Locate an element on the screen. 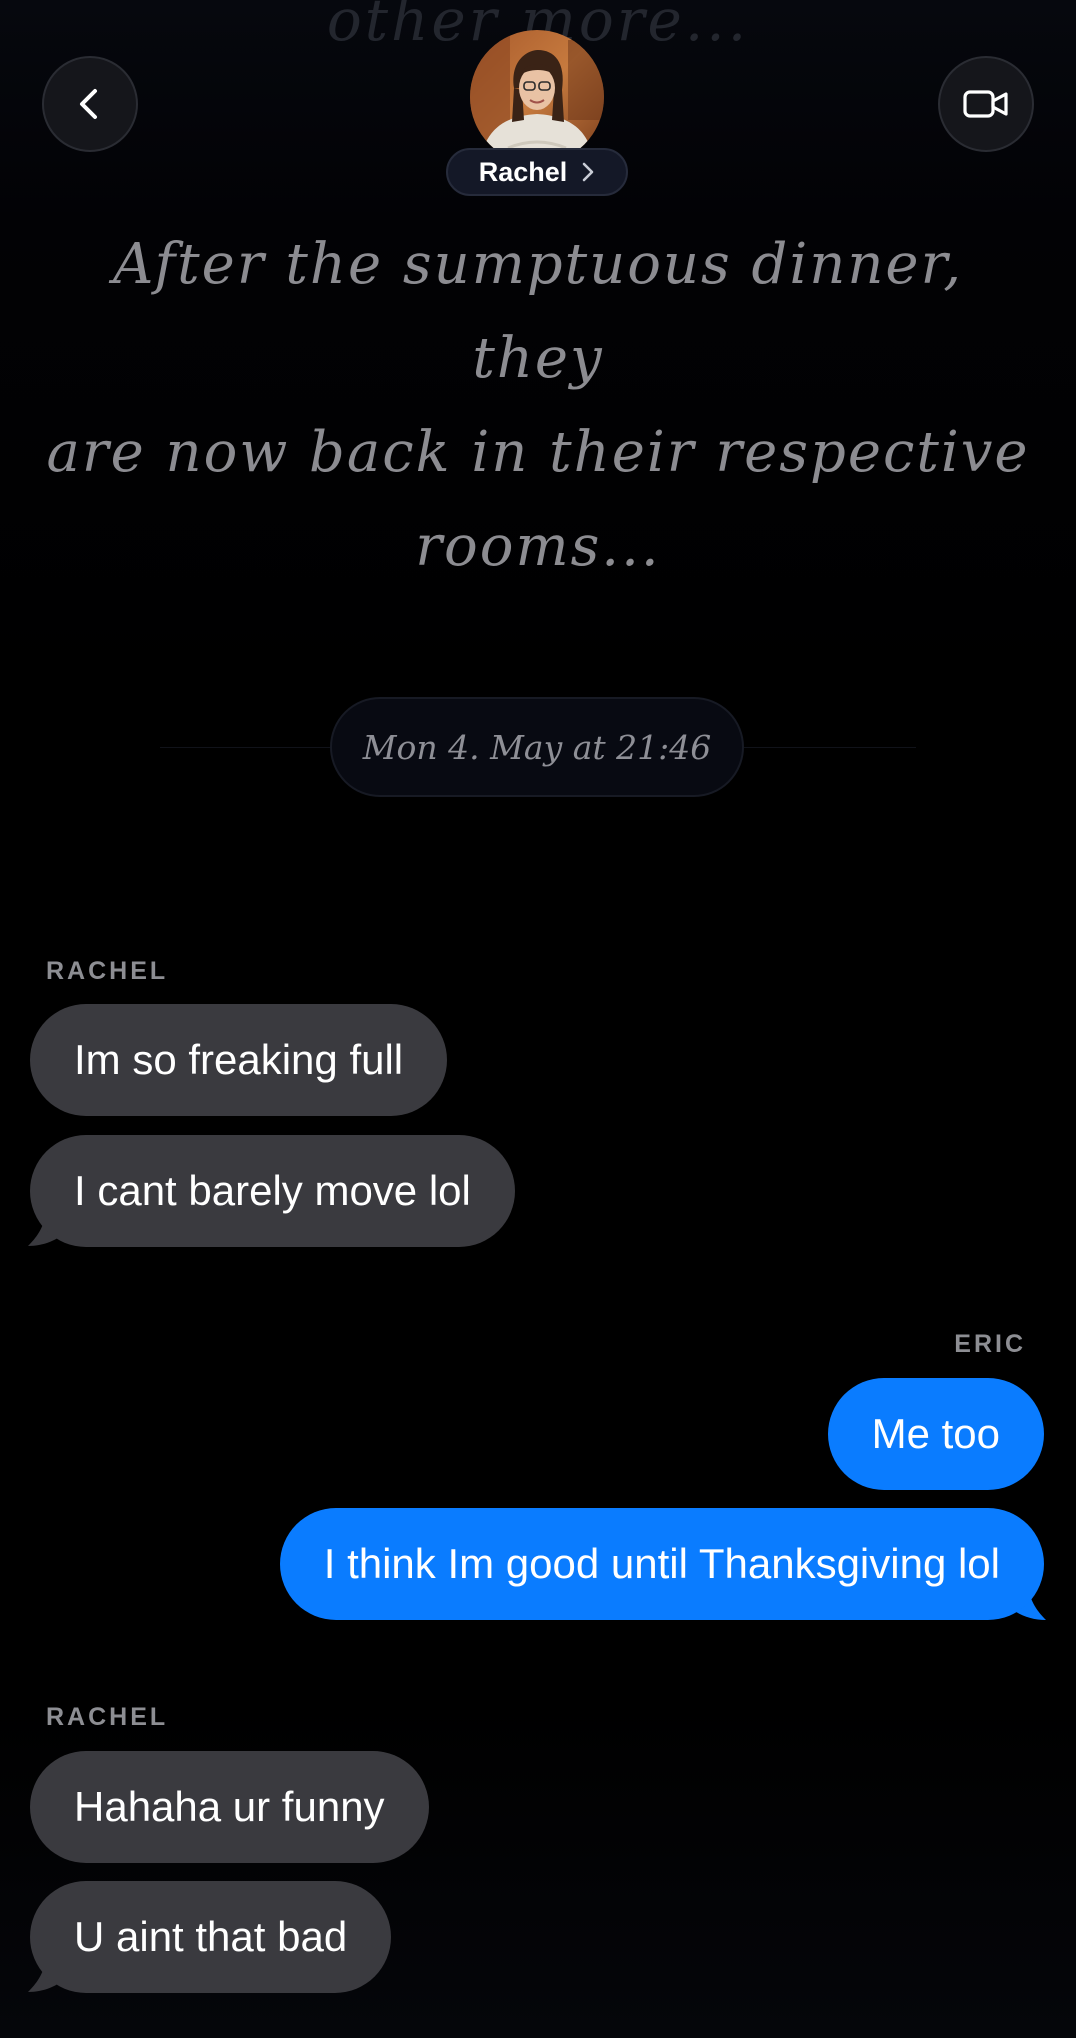  message-bubble-incoming: I cant barely move lol is located at coordinates (272, 1191).